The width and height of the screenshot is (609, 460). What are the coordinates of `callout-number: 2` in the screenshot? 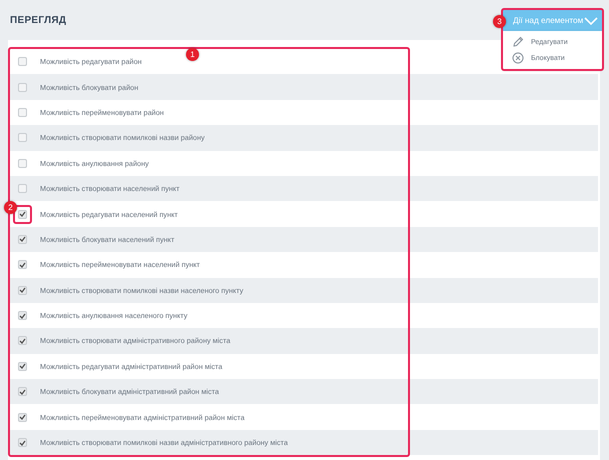 It's located at (10, 207).